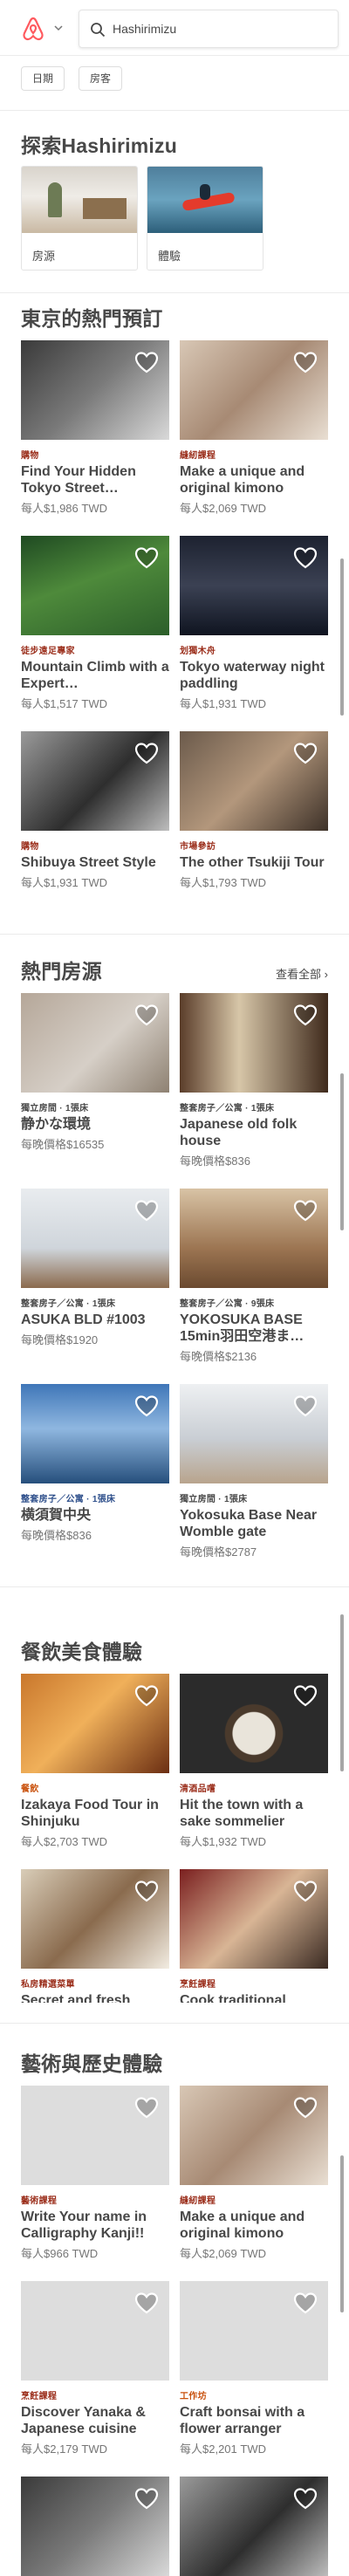  What do you see at coordinates (174, 2024) in the screenshot?
I see `divider` at bounding box center [174, 2024].